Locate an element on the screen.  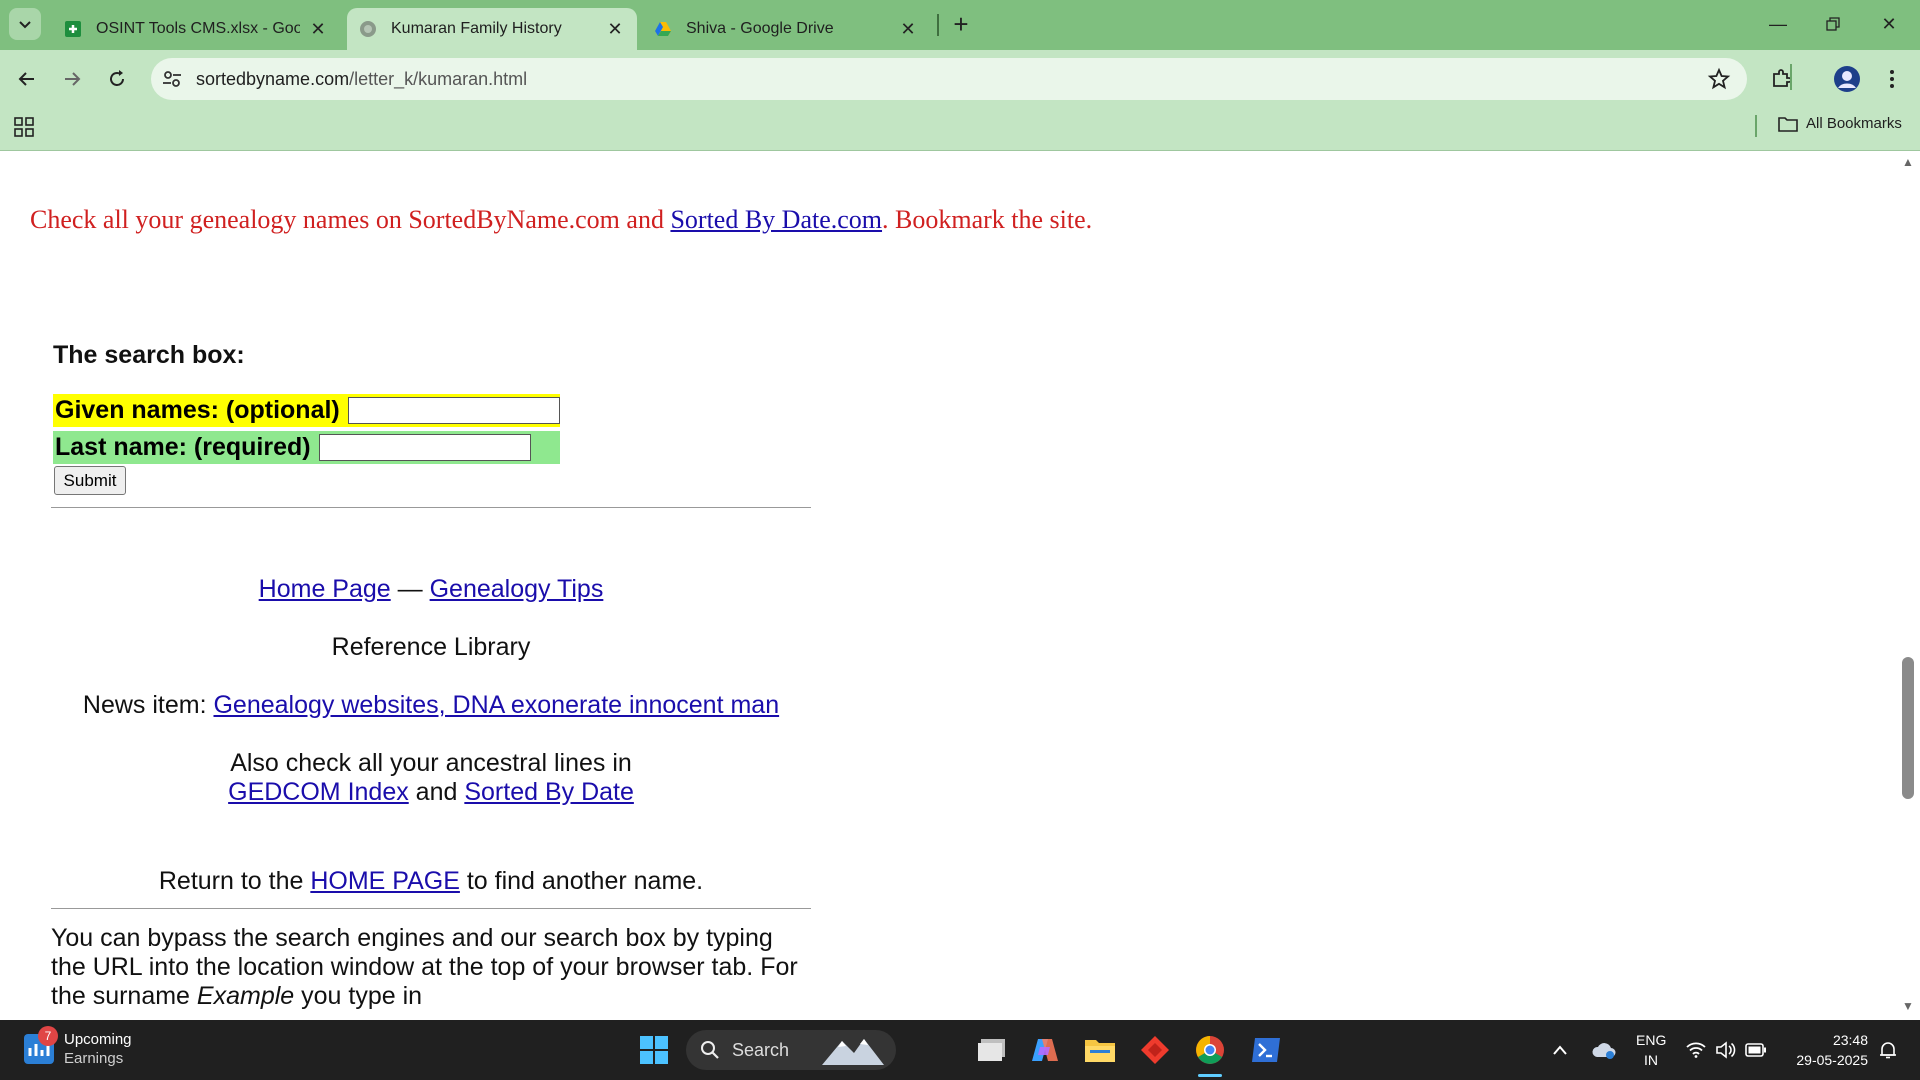
terminal-icon is located at coordinates (1266, 1050).